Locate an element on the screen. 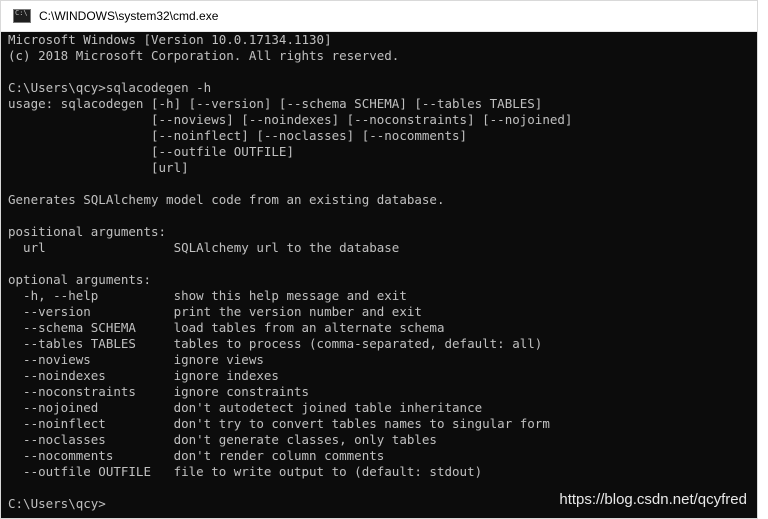  console-line: [url] is located at coordinates (98, 167).